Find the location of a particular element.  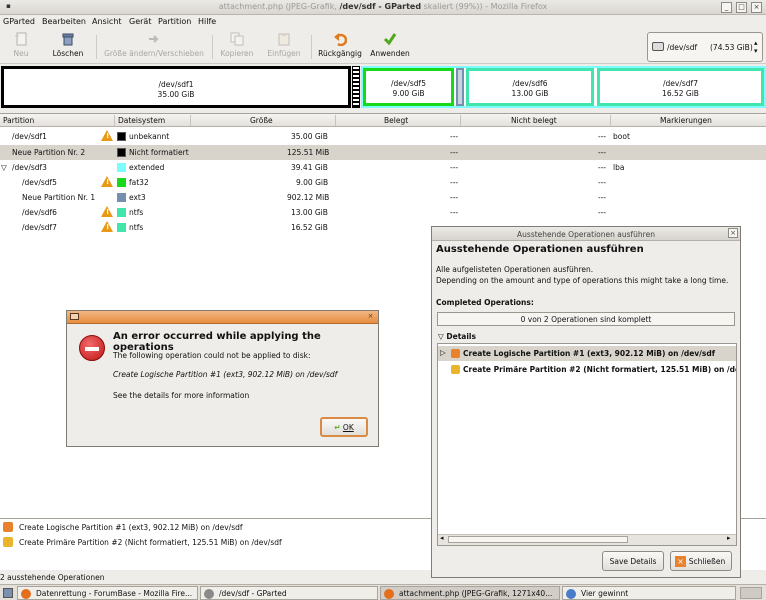

delete-button: Löschen is located at coordinates (68, 45).